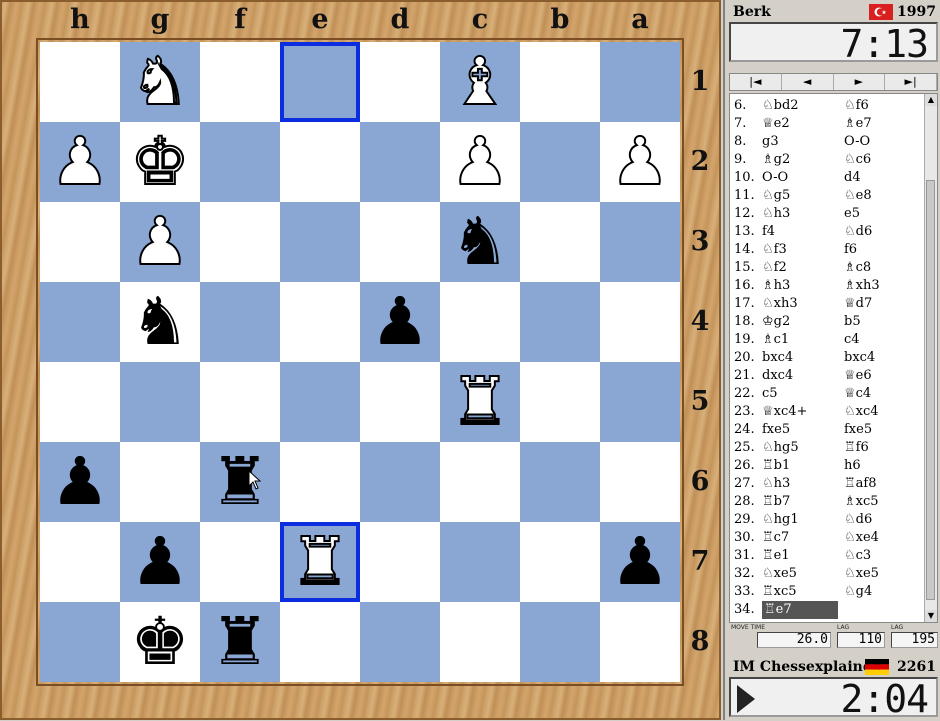 This screenshot has height=721, width=940. Describe the element at coordinates (777, 376) in the screenshot. I see `white-move: dxc4` at that location.